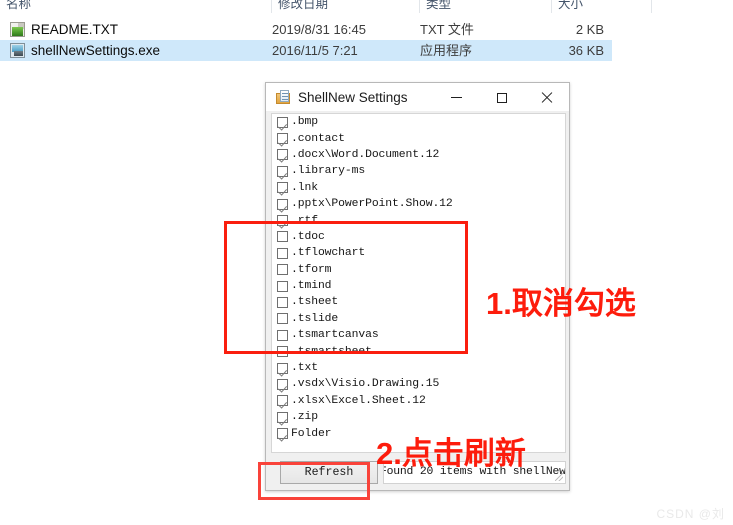 The width and height of the screenshot is (733, 525). Describe the element at coordinates (692, 6) in the screenshot. I see `column-header-spacer` at that location.